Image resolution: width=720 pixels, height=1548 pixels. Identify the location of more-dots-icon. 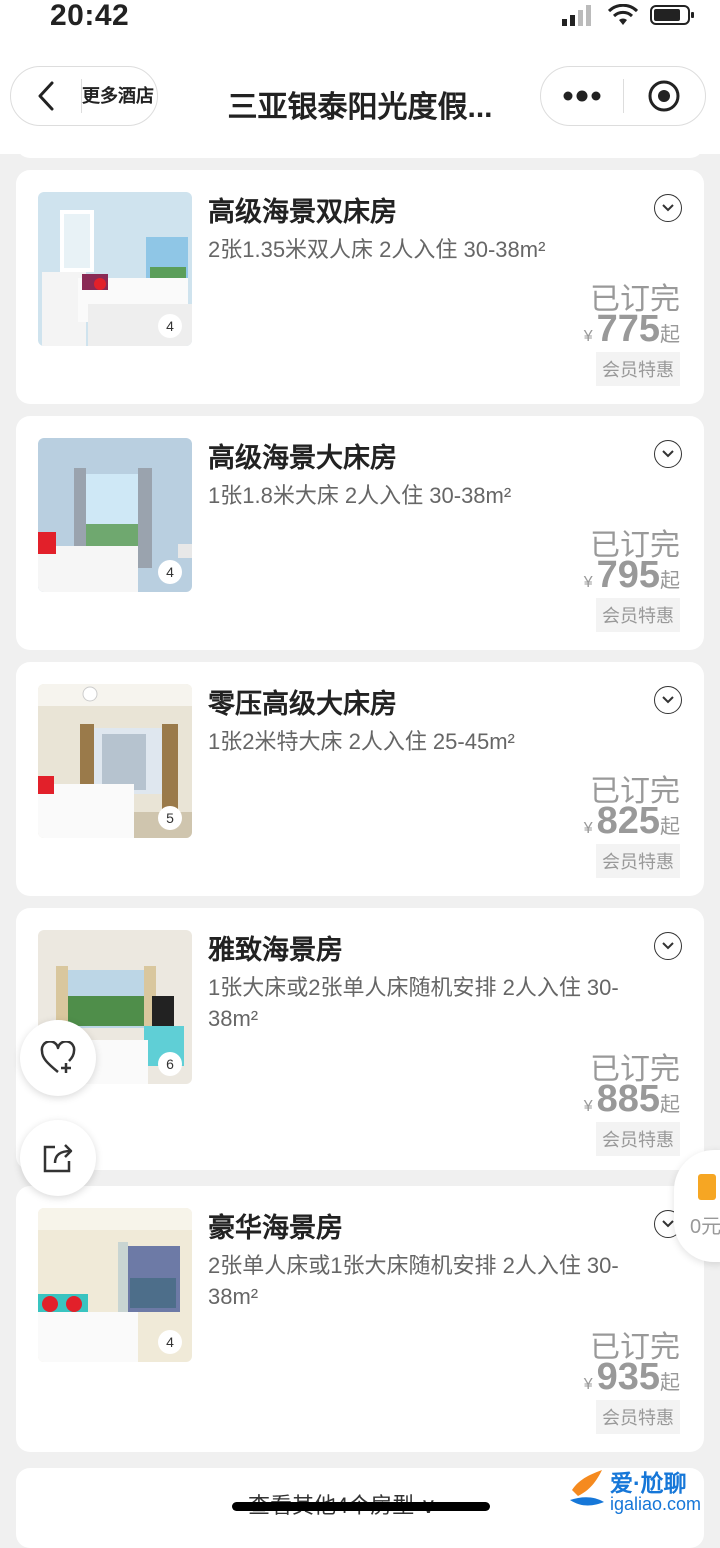
(582, 96).